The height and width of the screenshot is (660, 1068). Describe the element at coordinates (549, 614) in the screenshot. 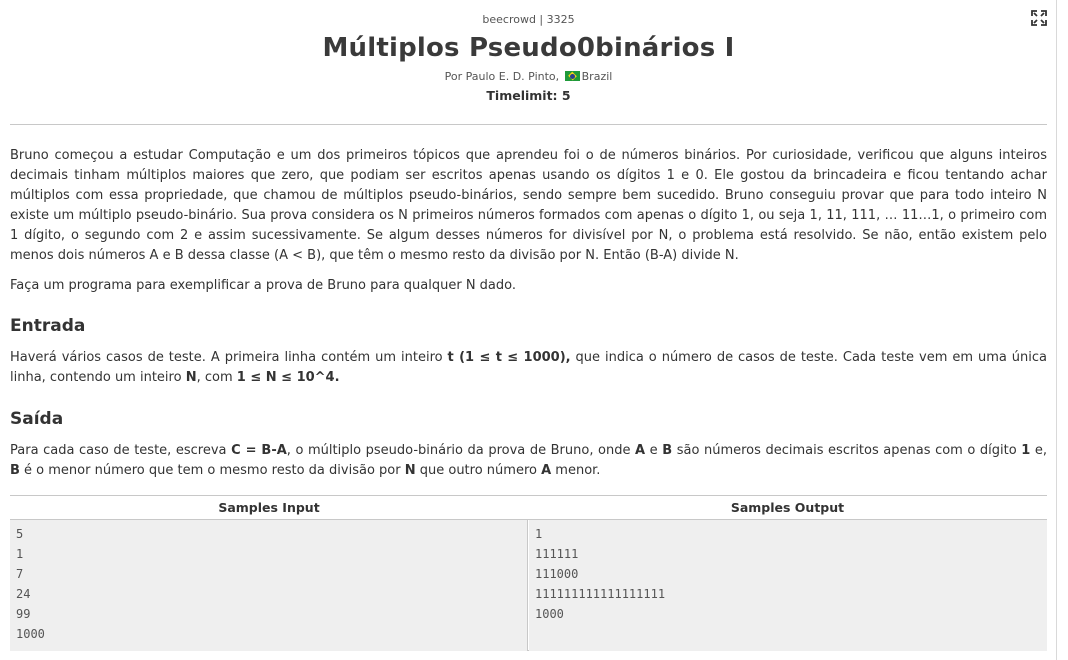

I see `sample-output-line: 1000` at that location.